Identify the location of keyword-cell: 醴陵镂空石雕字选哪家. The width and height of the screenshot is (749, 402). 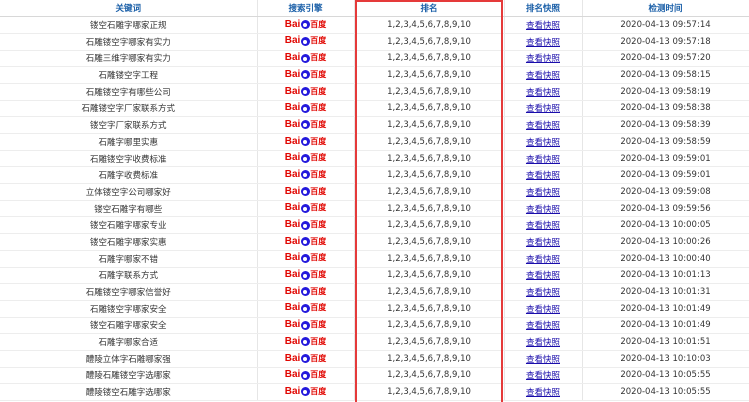
(129, 392).